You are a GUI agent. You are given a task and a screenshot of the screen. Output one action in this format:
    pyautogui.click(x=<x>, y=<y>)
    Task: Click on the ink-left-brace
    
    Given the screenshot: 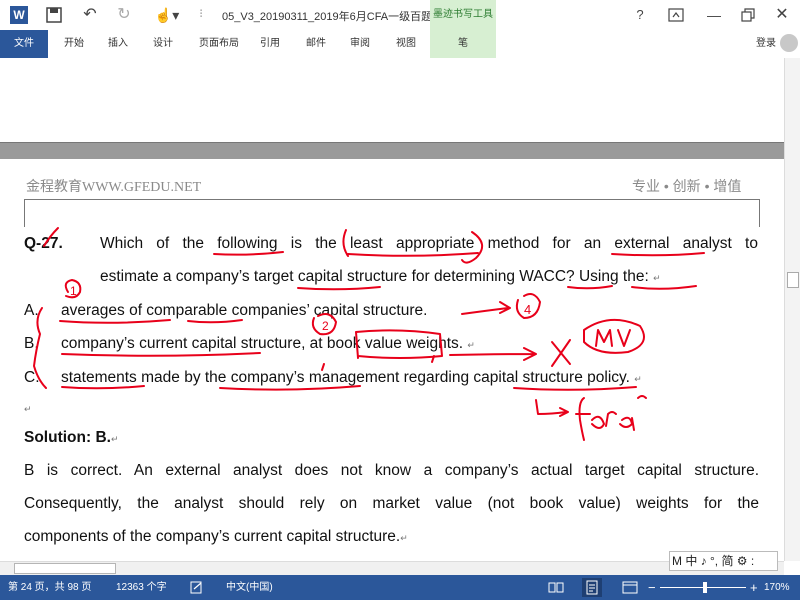 What is the action you would take?
    pyautogui.click(x=40, y=348)
    